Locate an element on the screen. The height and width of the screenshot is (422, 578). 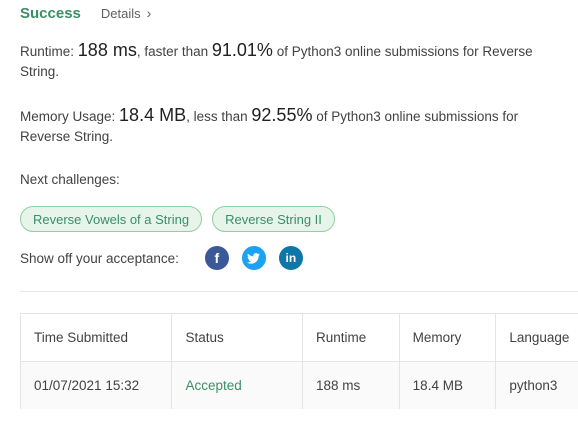
twitter-bird-icon is located at coordinates (254, 258).